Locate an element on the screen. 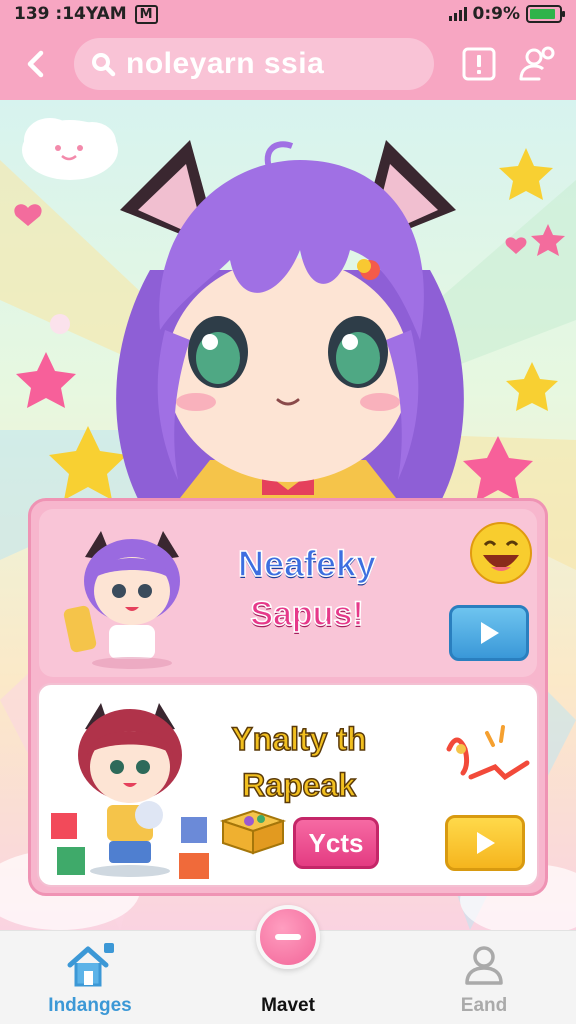  profile-icon is located at coordinates (484, 965).